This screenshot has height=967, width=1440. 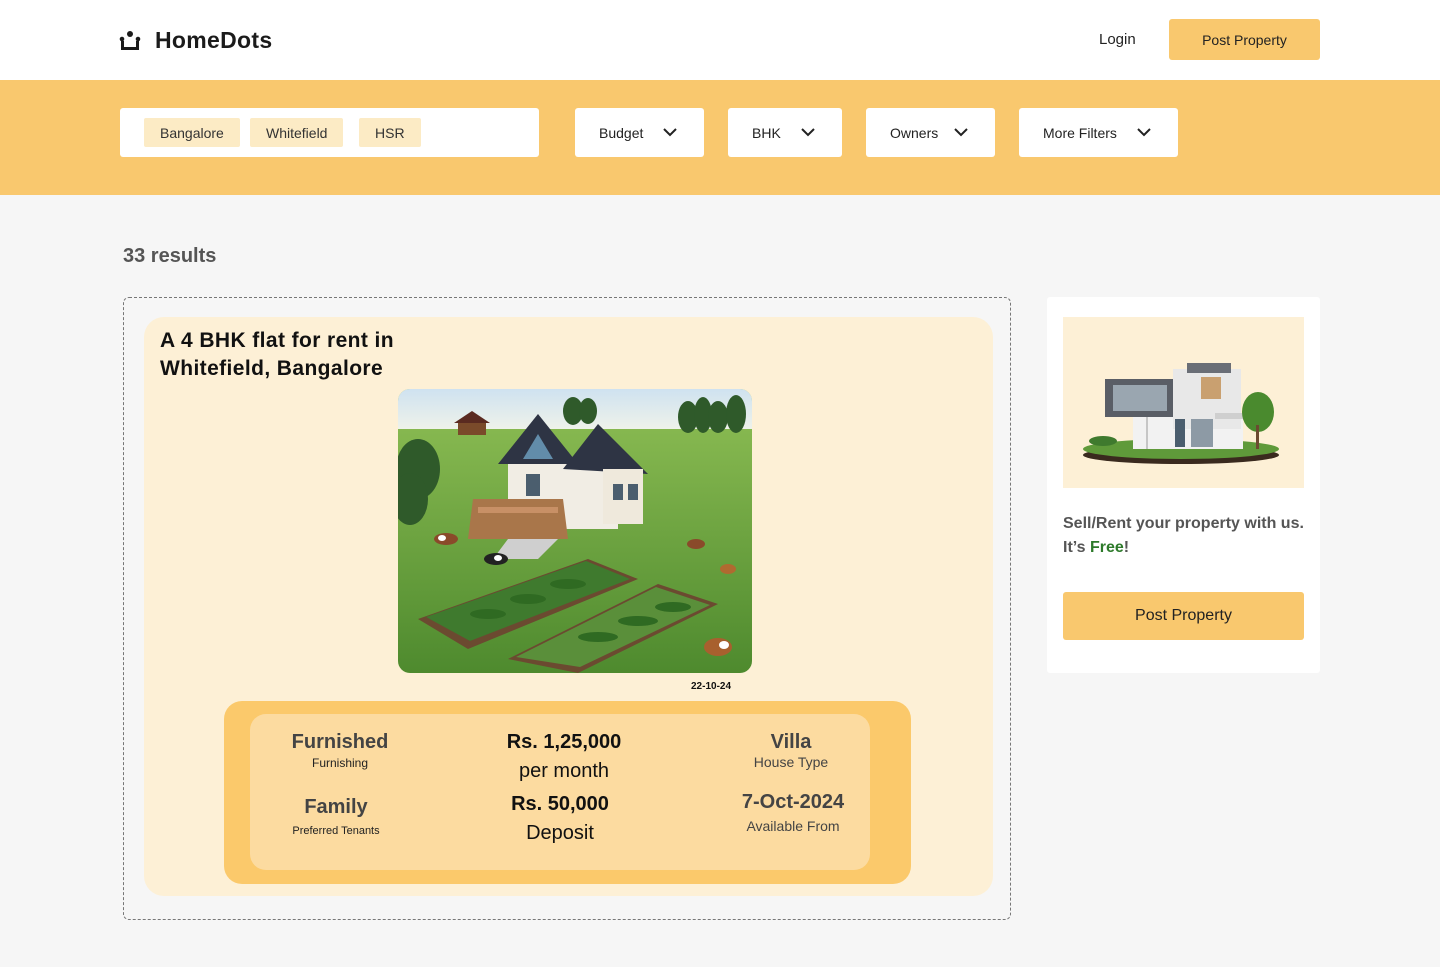 I want to click on sidebar-post-property-button: Post Property, so click(x=1183, y=616).